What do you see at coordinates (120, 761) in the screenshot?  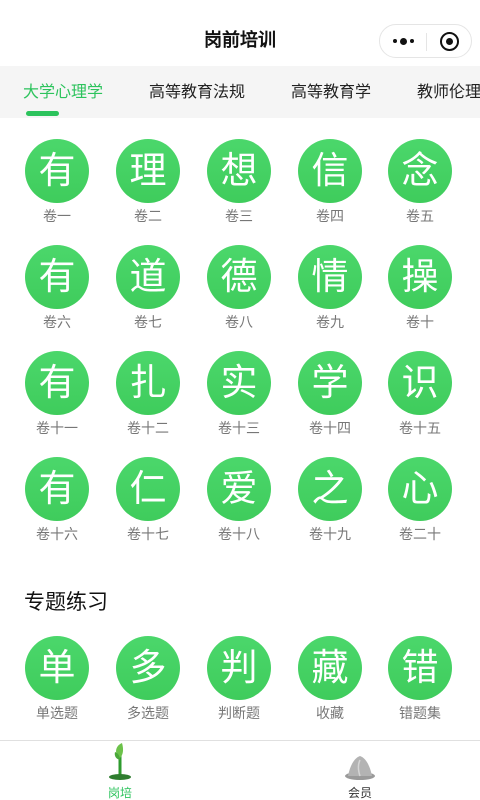 I see `sprout-icon` at bounding box center [120, 761].